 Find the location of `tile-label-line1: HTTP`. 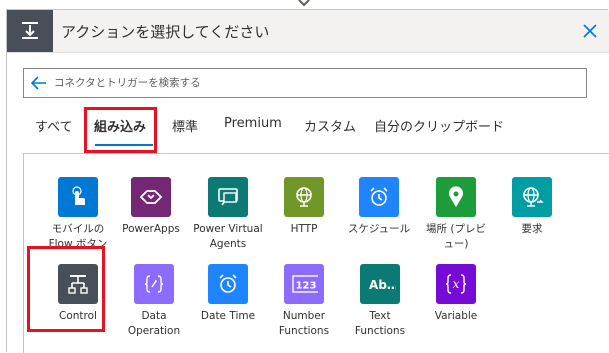

tile-label-line1: HTTP is located at coordinates (304, 229).